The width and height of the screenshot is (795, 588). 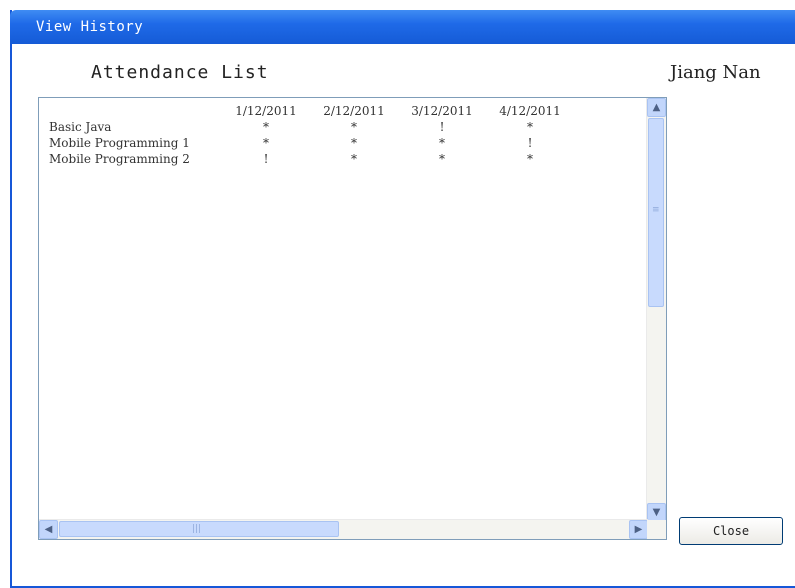 I want to click on list-item: Mobile Programming 2 ! * * *, so click(x=347, y=160).